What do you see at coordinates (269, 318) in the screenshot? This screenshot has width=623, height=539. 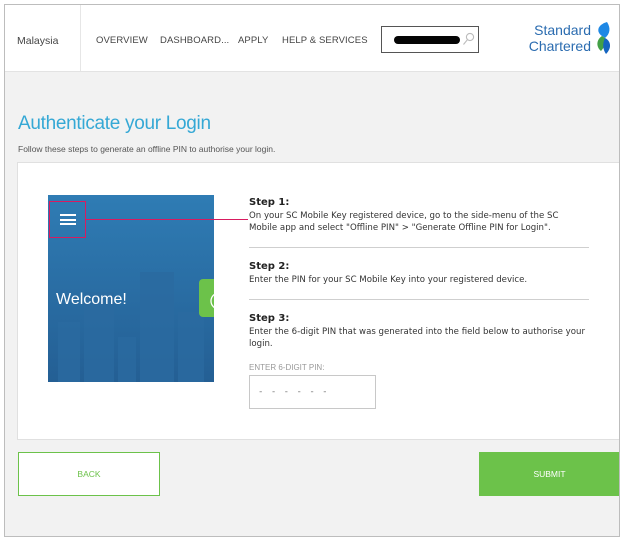 I see `step-3-title: Step 3:` at bounding box center [269, 318].